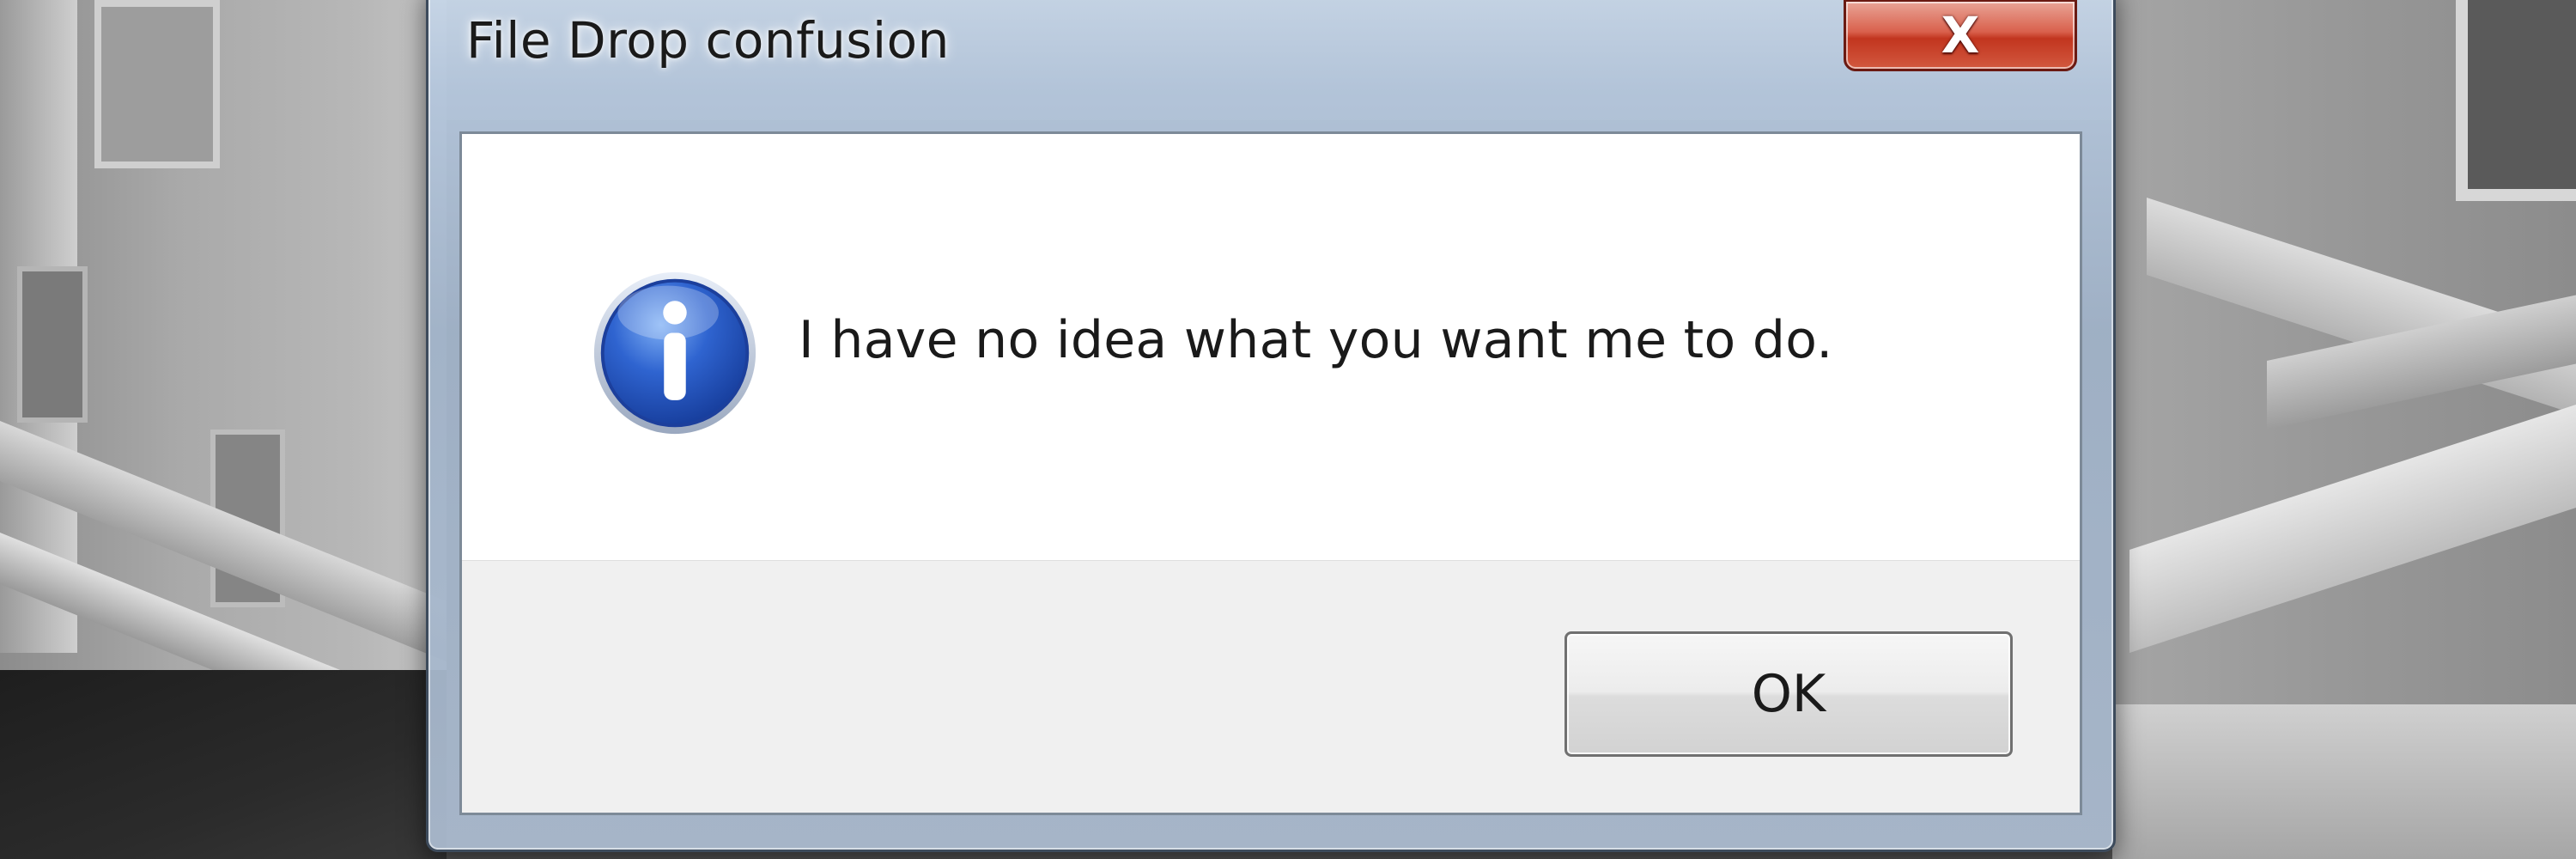 Image resolution: width=2576 pixels, height=859 pixels. I want to click on information-icon, so click(674, 353).